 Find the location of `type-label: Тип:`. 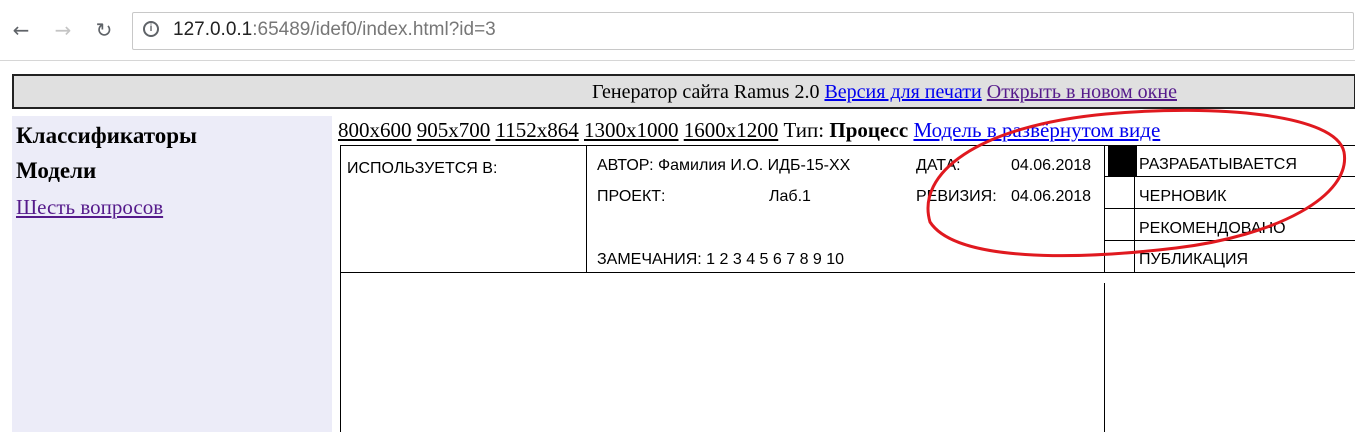

type-label: Тип: is located at coordinates (804, 130).